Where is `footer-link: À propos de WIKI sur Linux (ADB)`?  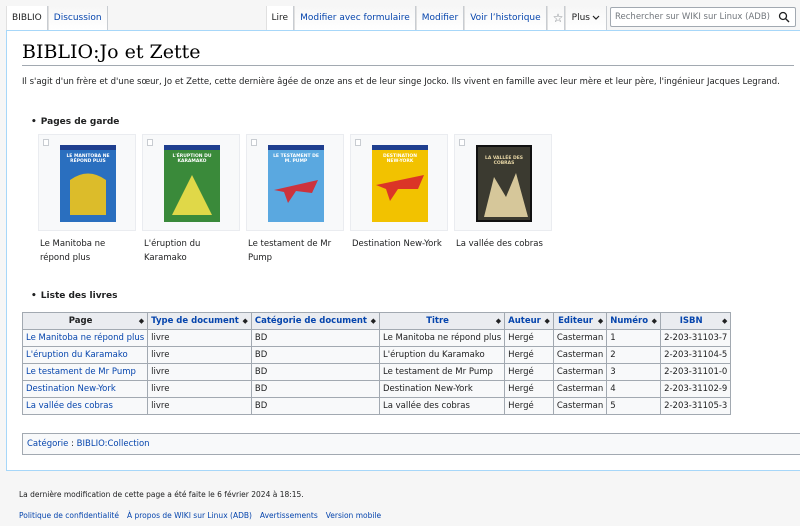
footer-link: À propos de WIKI sur Linux (ADB) is located at coordinates (189, 515).